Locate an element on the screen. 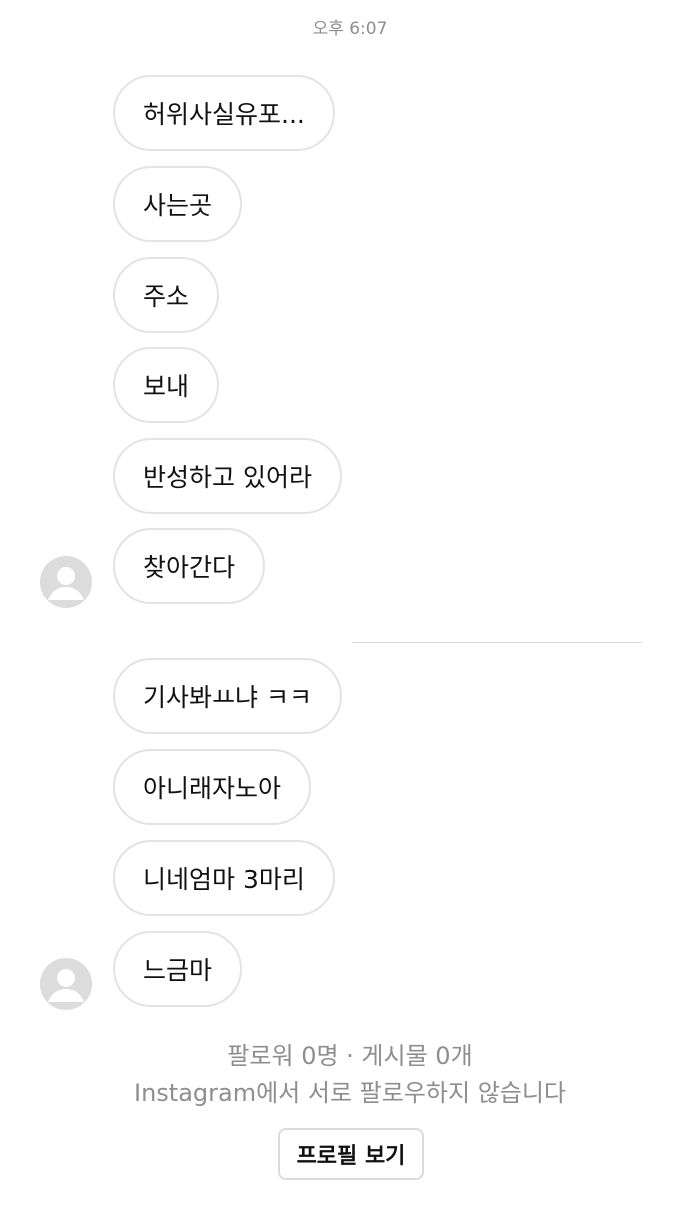 This screenshot has height=1209, width=700. view-profile-button: 프로필 보기 is located at coordinates (351, 1154).